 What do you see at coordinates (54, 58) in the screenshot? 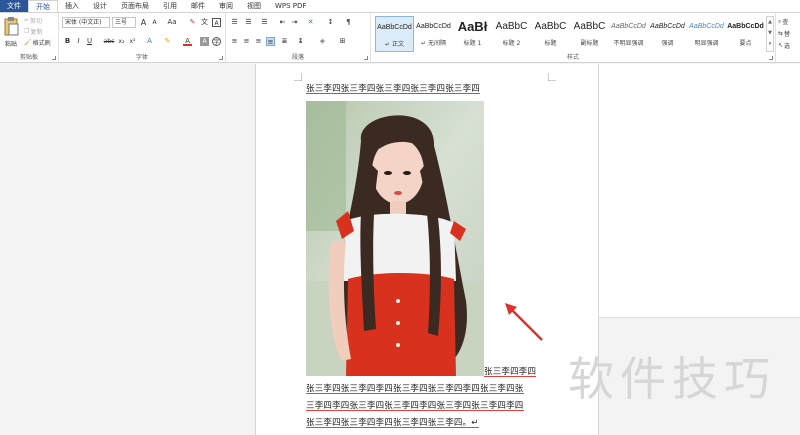
I see `clipboard-launcher-icon` at bounding box center [54, 58].